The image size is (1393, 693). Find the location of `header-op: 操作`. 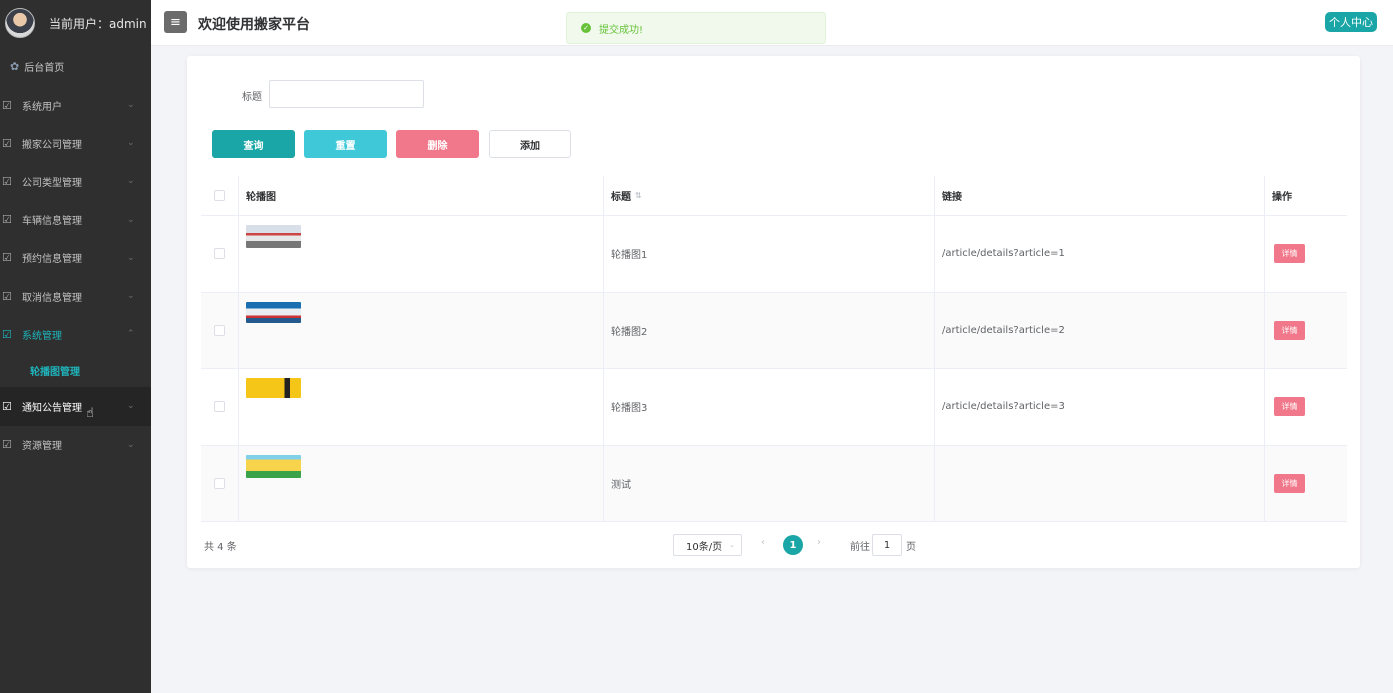

header-op: 操作 is located at coordinates (1282, 197).